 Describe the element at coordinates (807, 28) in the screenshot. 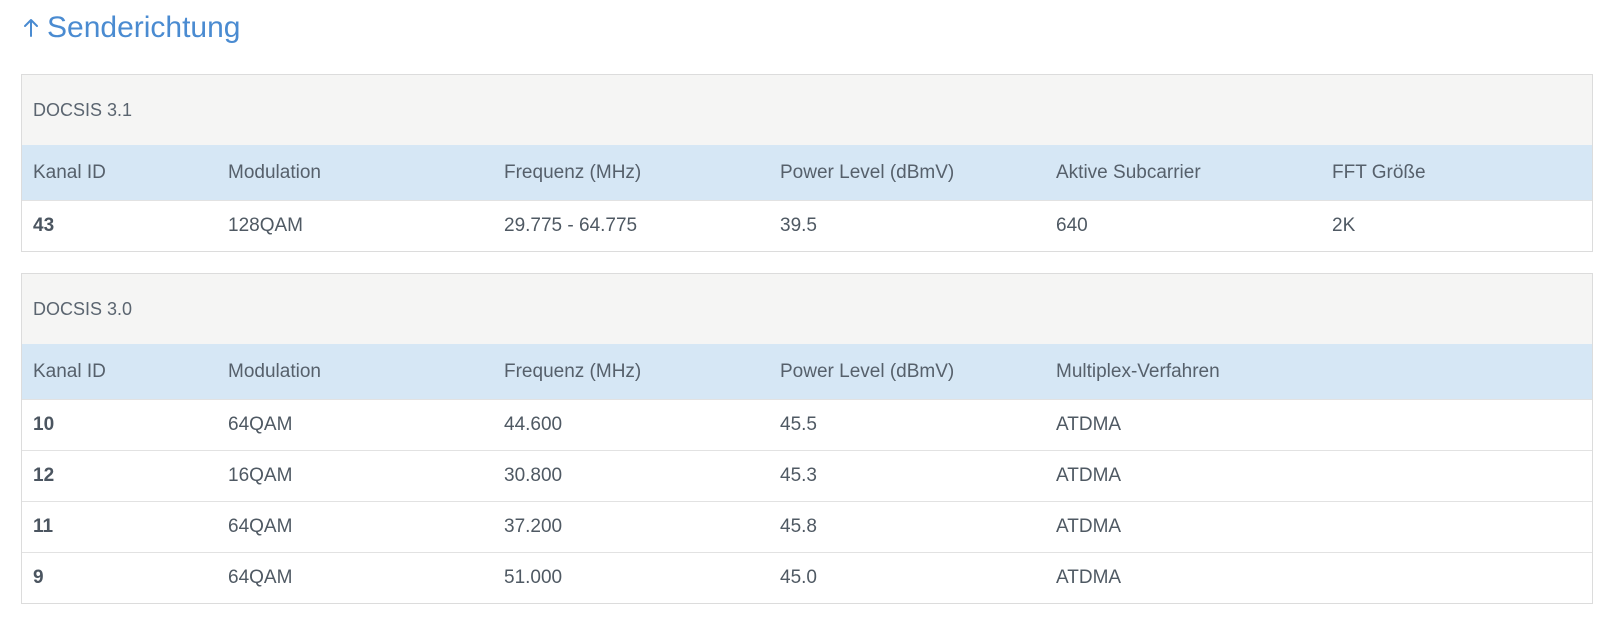

I see `section-title: Senderichtung` at that location.